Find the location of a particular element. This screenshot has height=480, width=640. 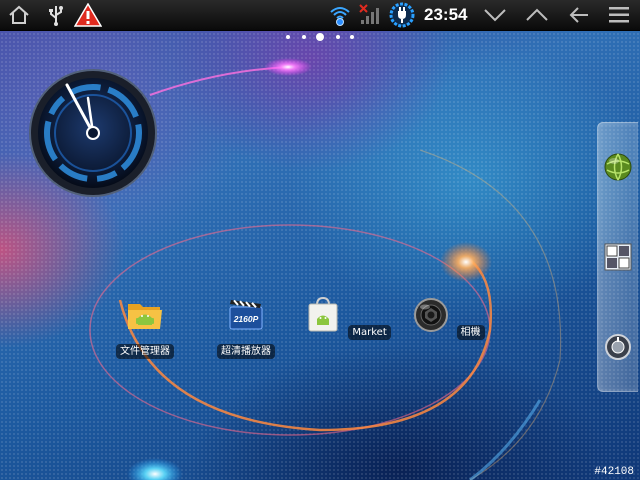

app-video-player: 2160P 超清播放器 is located at coordinates (246, 327).